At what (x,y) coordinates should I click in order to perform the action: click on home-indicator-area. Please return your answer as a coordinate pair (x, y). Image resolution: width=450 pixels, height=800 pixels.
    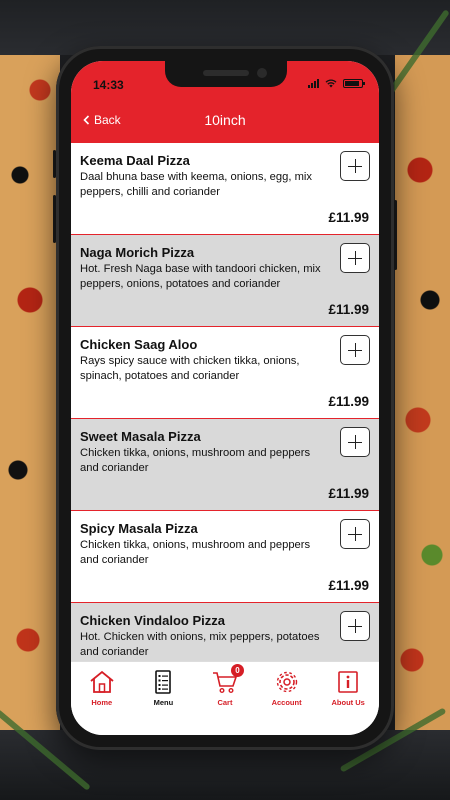
    Looking at the image, I should click on (225, 724).